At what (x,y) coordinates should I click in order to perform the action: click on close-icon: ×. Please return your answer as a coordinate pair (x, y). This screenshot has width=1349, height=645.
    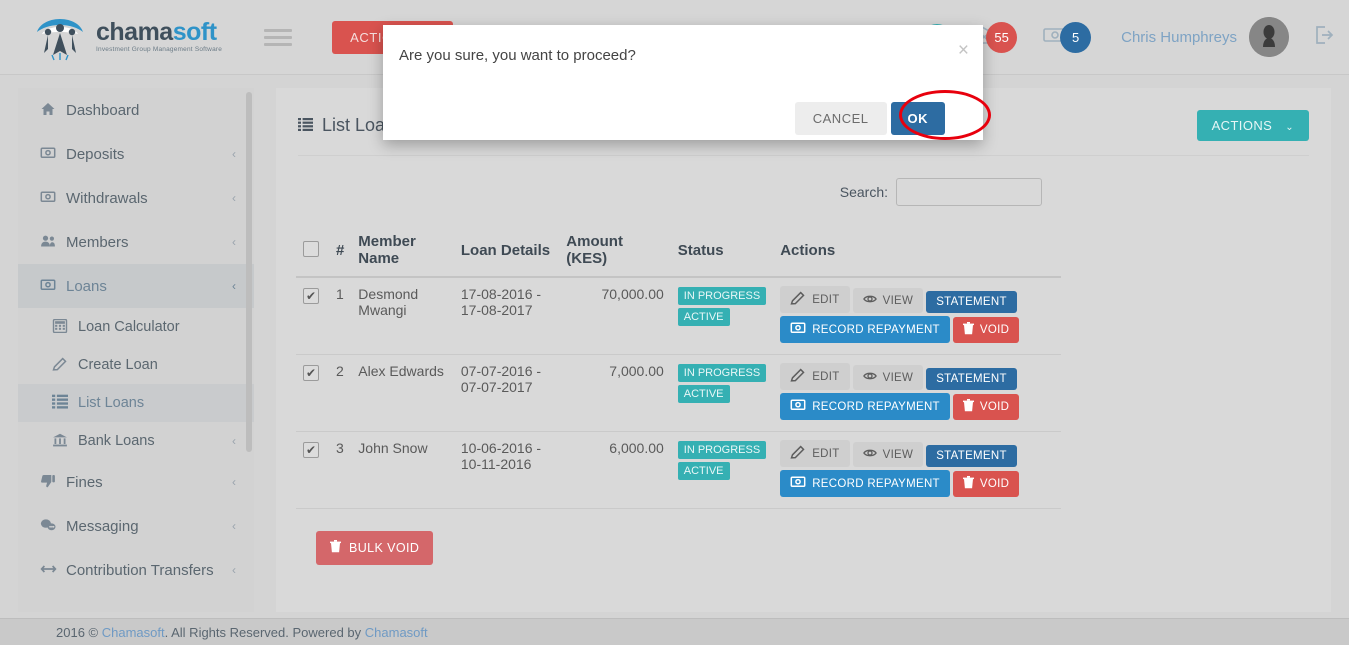
    Looking at the image, I should click on (963, 50).